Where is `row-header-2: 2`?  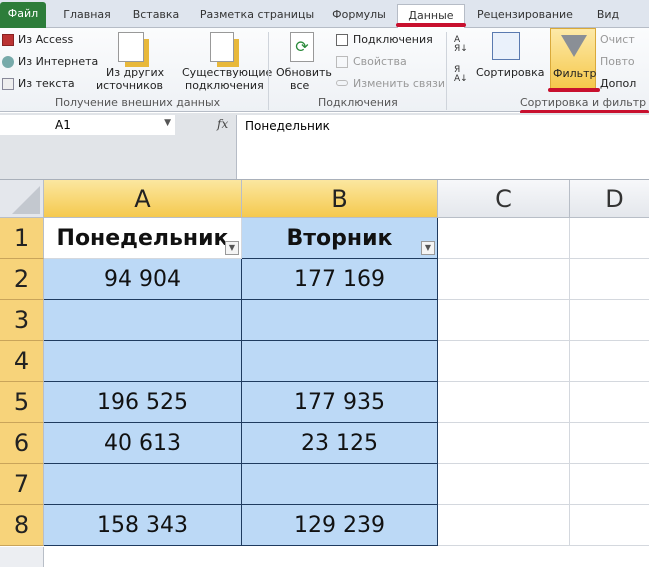 row-header-2: 2 is located at coordinates (22, 279).